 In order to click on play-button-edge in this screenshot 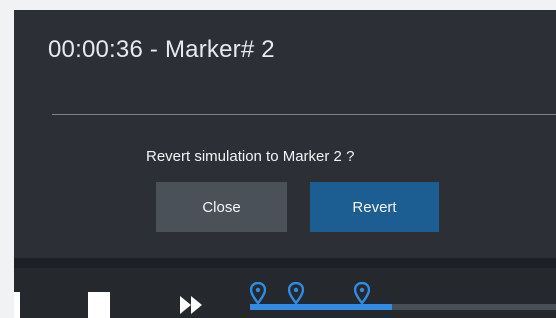, I will do `click(17, 305)`.